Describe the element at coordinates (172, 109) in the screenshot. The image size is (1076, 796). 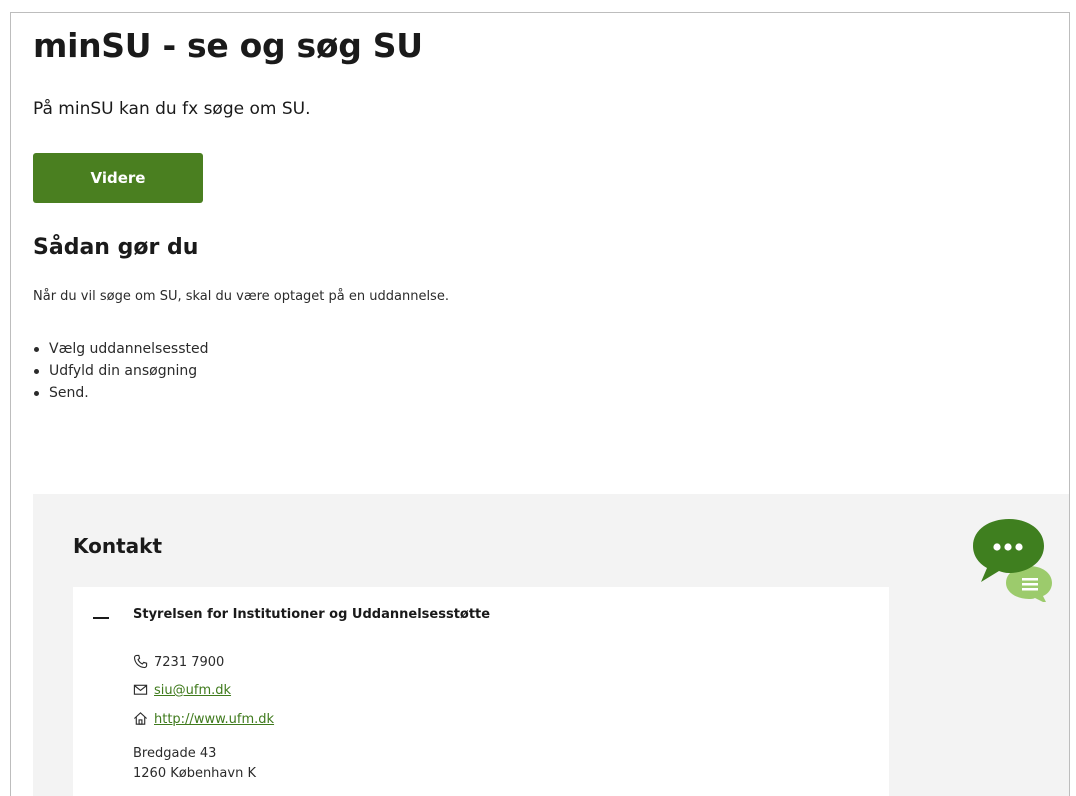
I see `intro-text: På minSU kan du fx søge om SU.` at that location.